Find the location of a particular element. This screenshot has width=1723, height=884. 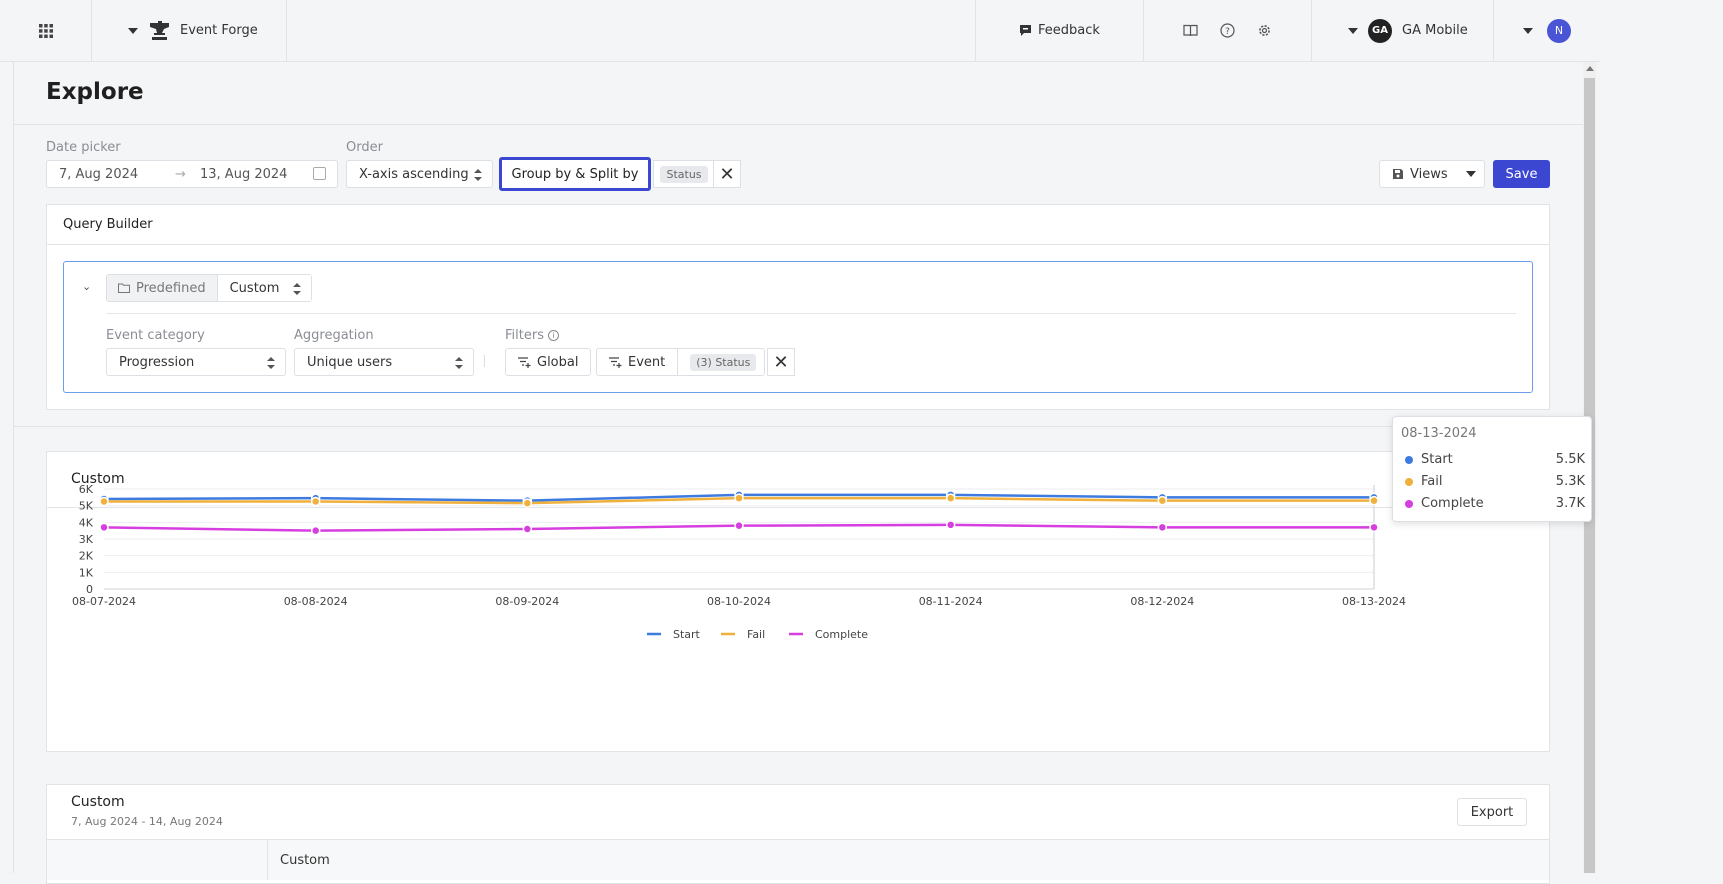

x-tick-label: 08-08-2024 is located at coordinates (316, 601).